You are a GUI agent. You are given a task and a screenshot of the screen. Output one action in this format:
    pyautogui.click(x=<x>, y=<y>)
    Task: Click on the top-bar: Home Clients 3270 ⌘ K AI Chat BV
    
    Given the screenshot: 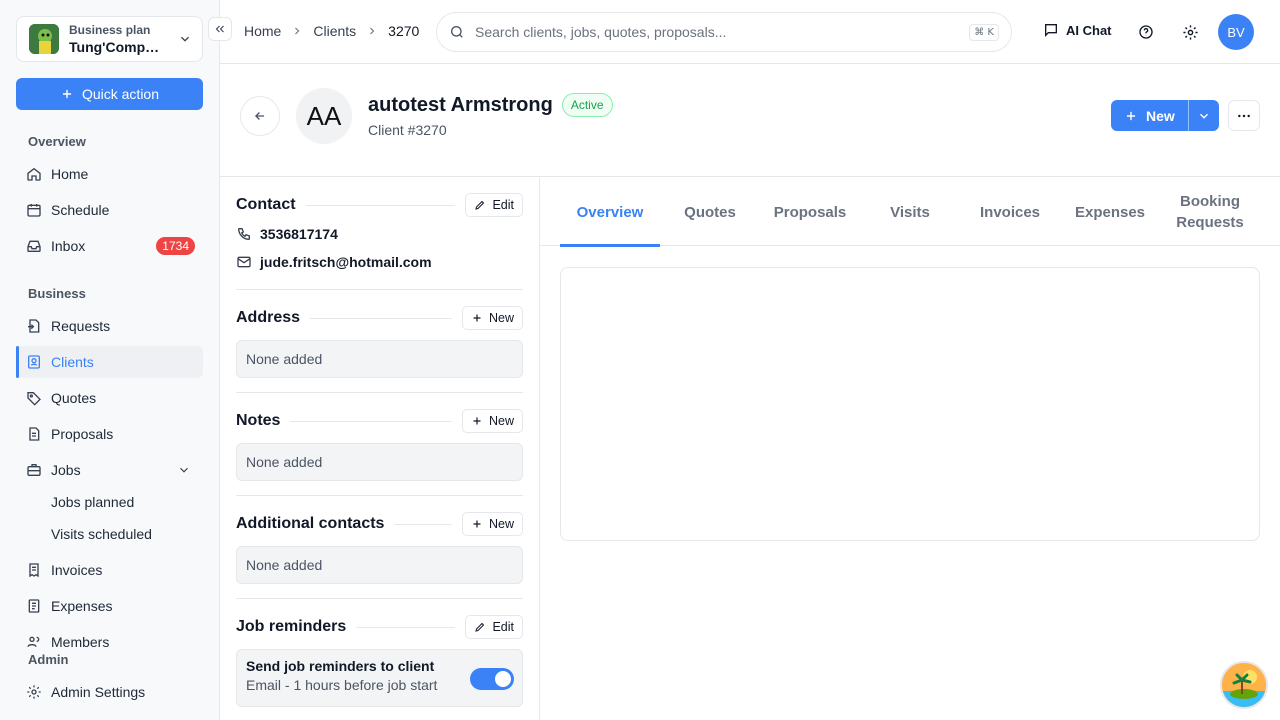 What is the action you would take?
    pyautogui.click(x=750, y=32)
    